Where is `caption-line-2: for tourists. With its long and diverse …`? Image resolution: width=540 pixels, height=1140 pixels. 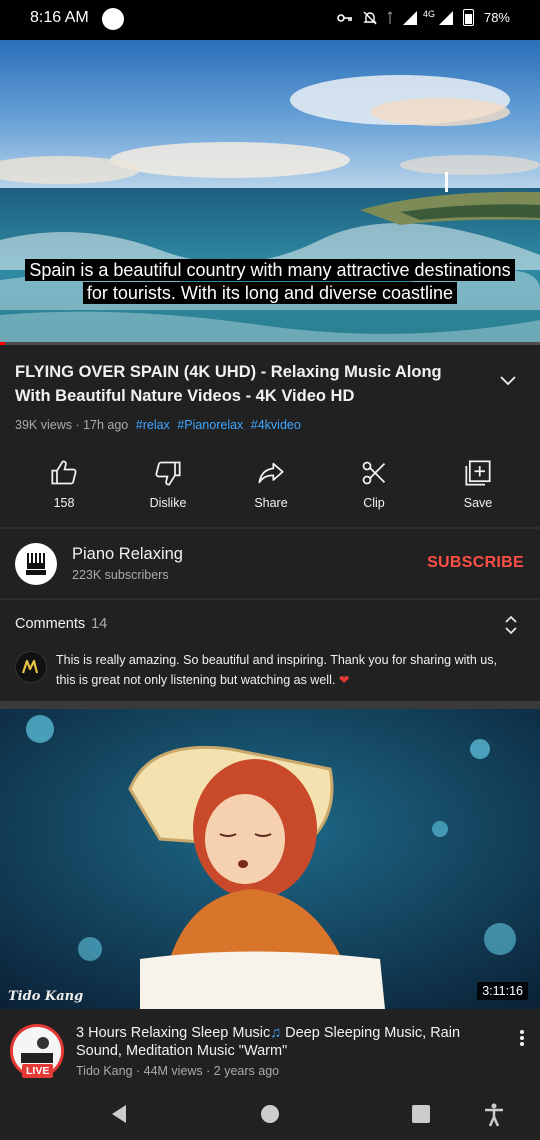 caption-line-2: for tourists. With its long and diverse … is located at coordinates (270, 293).